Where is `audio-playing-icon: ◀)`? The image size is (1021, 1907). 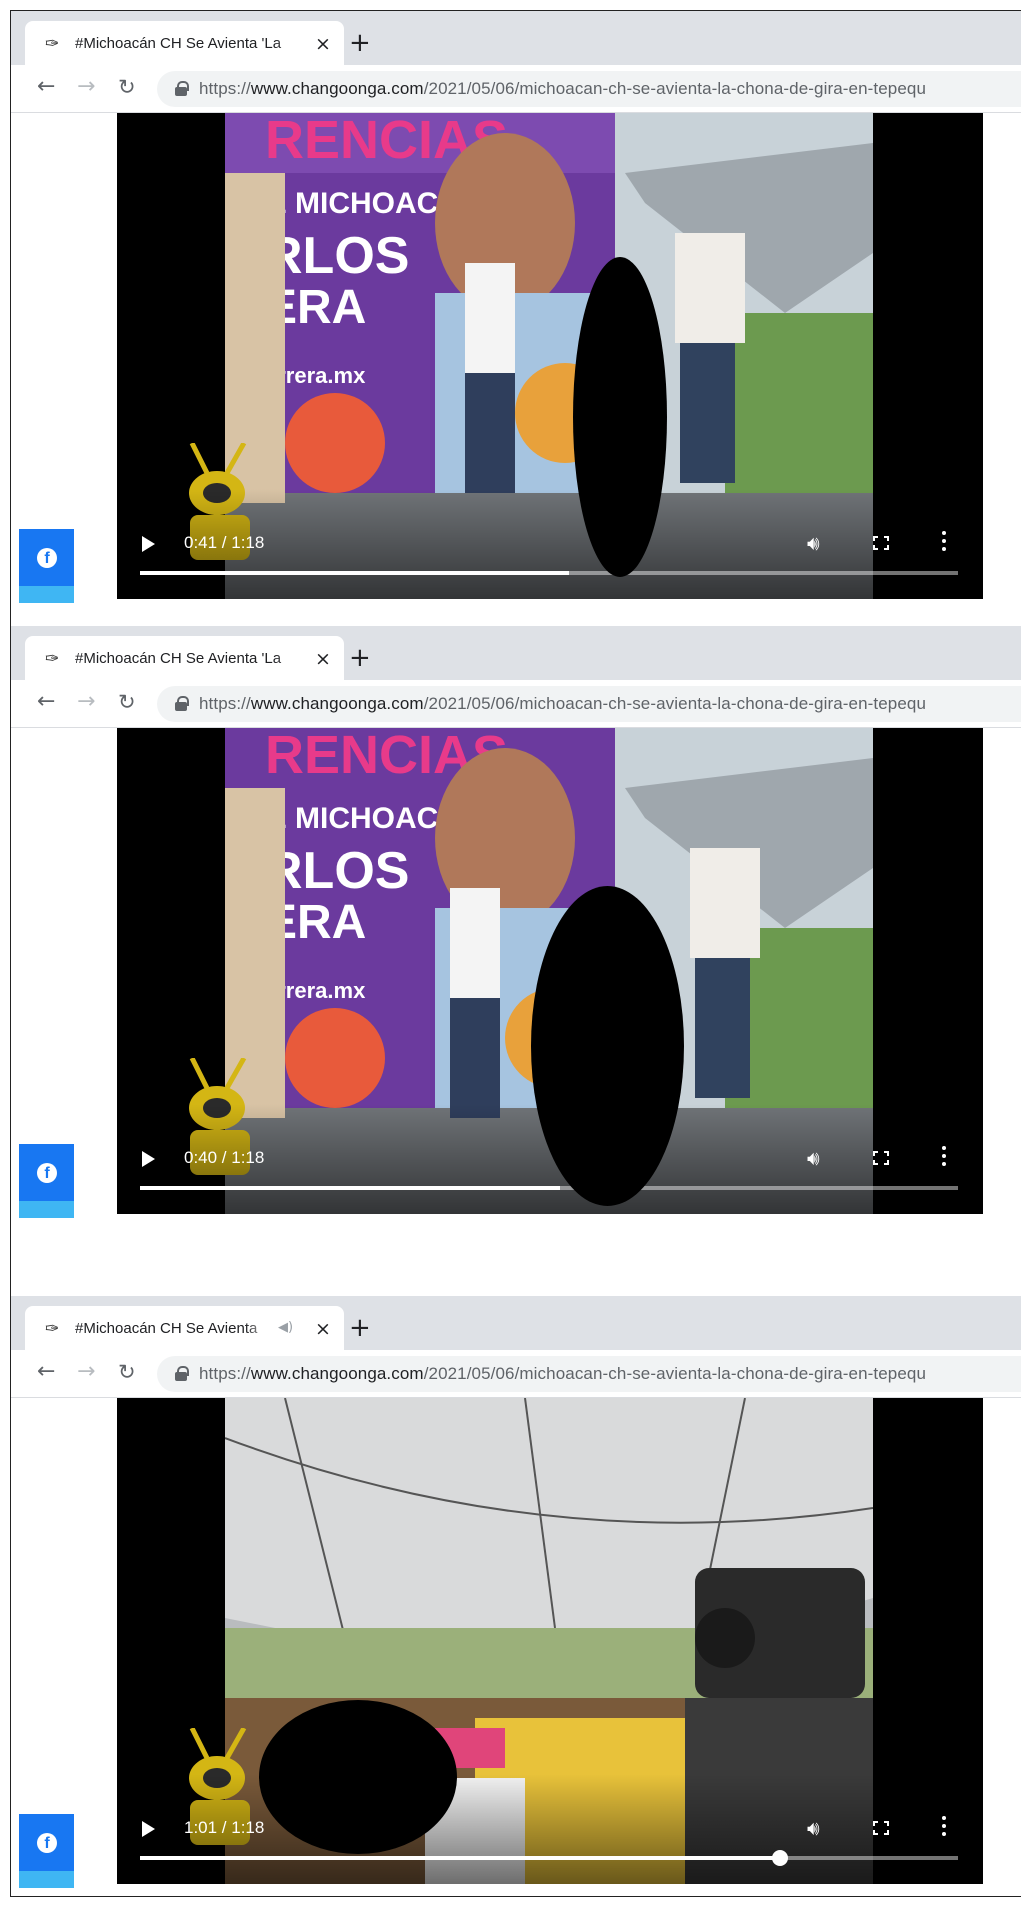
audio-playing-icon: ◀) is located at coordinates (285, 1327).